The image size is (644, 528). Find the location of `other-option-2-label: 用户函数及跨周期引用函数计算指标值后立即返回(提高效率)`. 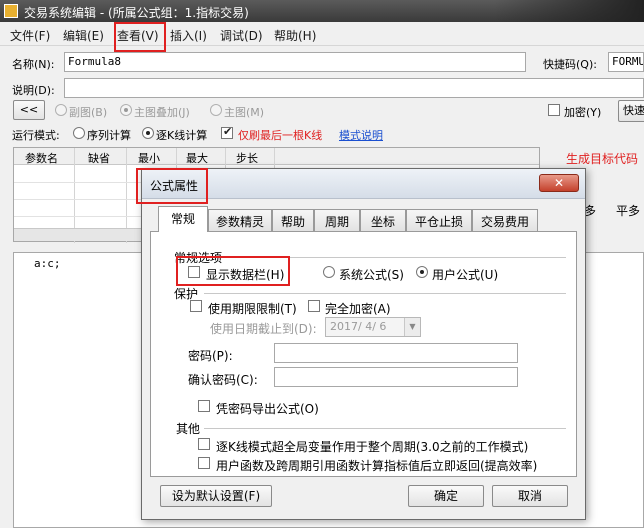

other-option-2-label: 用户函数及跨周期引用函数计算指标值后立即返回(提高效率) is located at coordinates (377, 466).